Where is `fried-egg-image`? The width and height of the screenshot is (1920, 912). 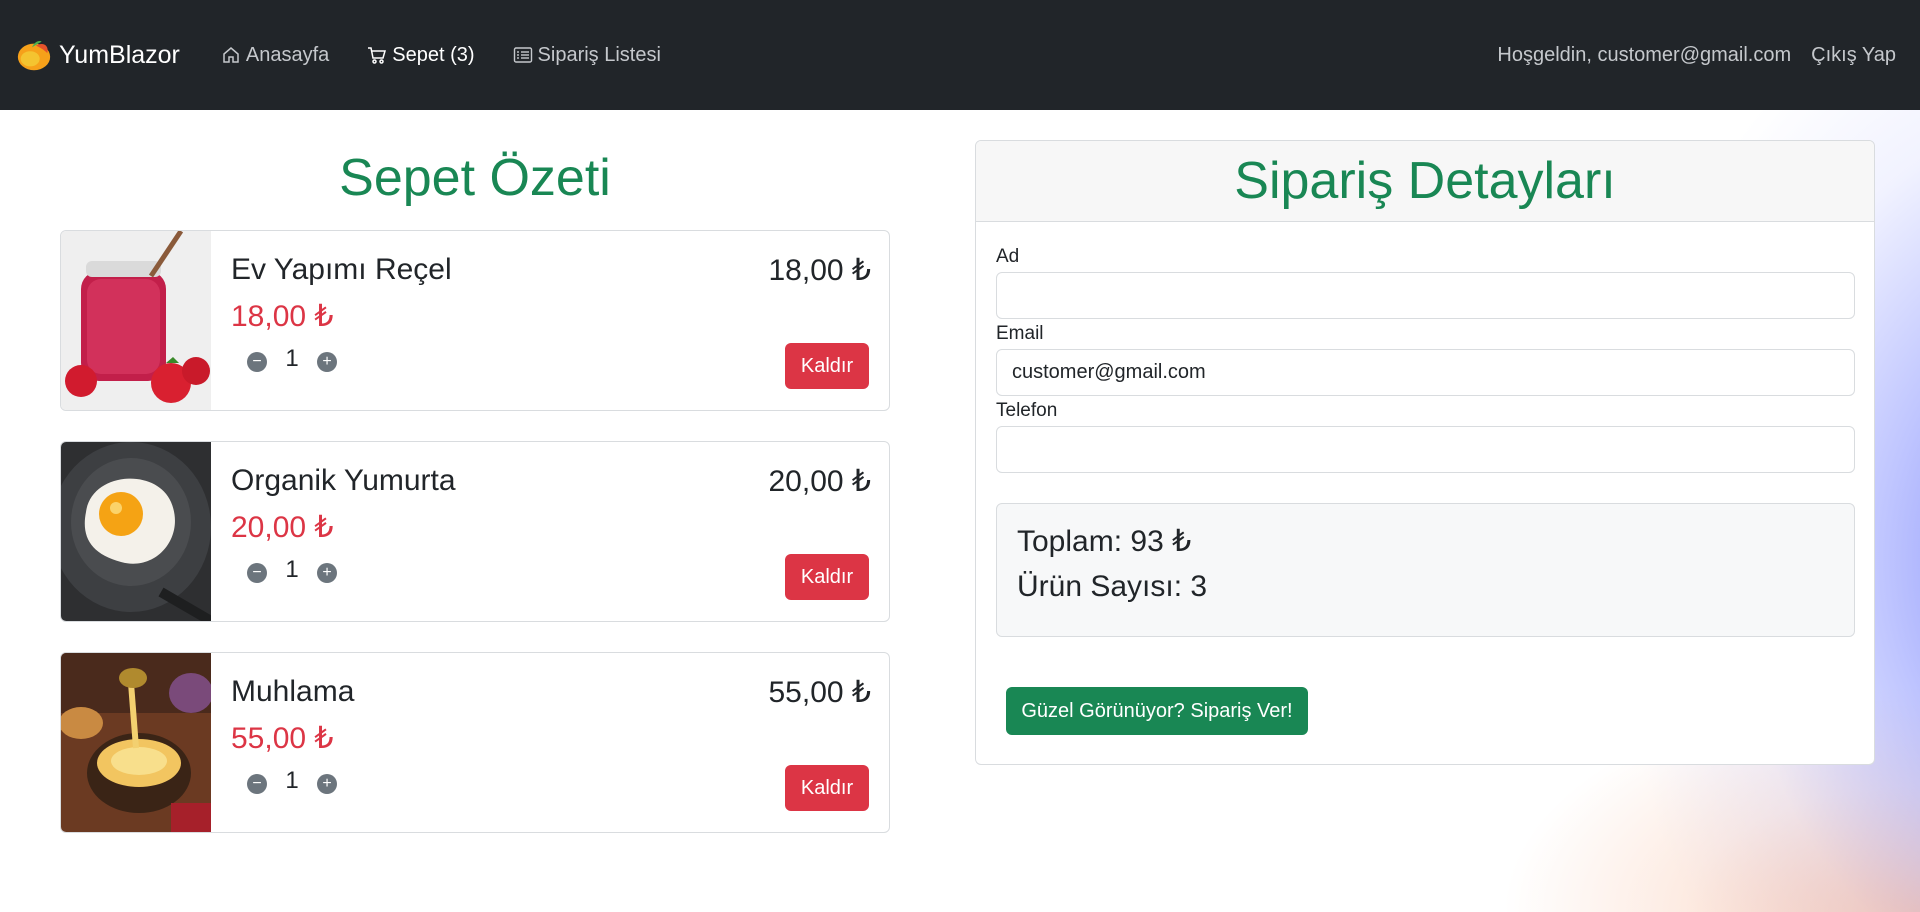
fried-egg-image is located at coordinates (136, 531).